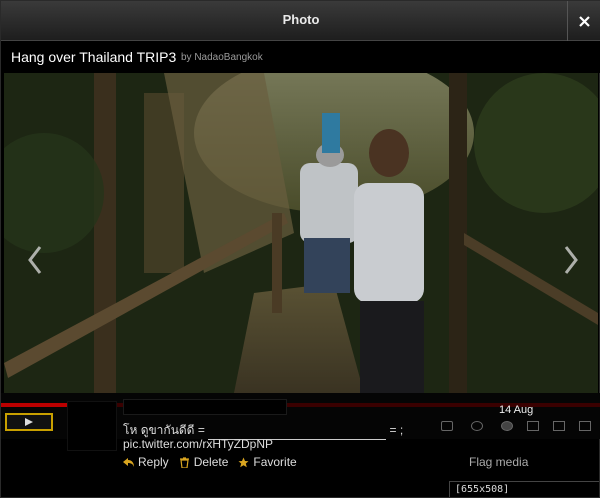  What do you see at coordinates (243, 462) in the screenshot?
I see `star-icon` at bounding box center [243, 462].